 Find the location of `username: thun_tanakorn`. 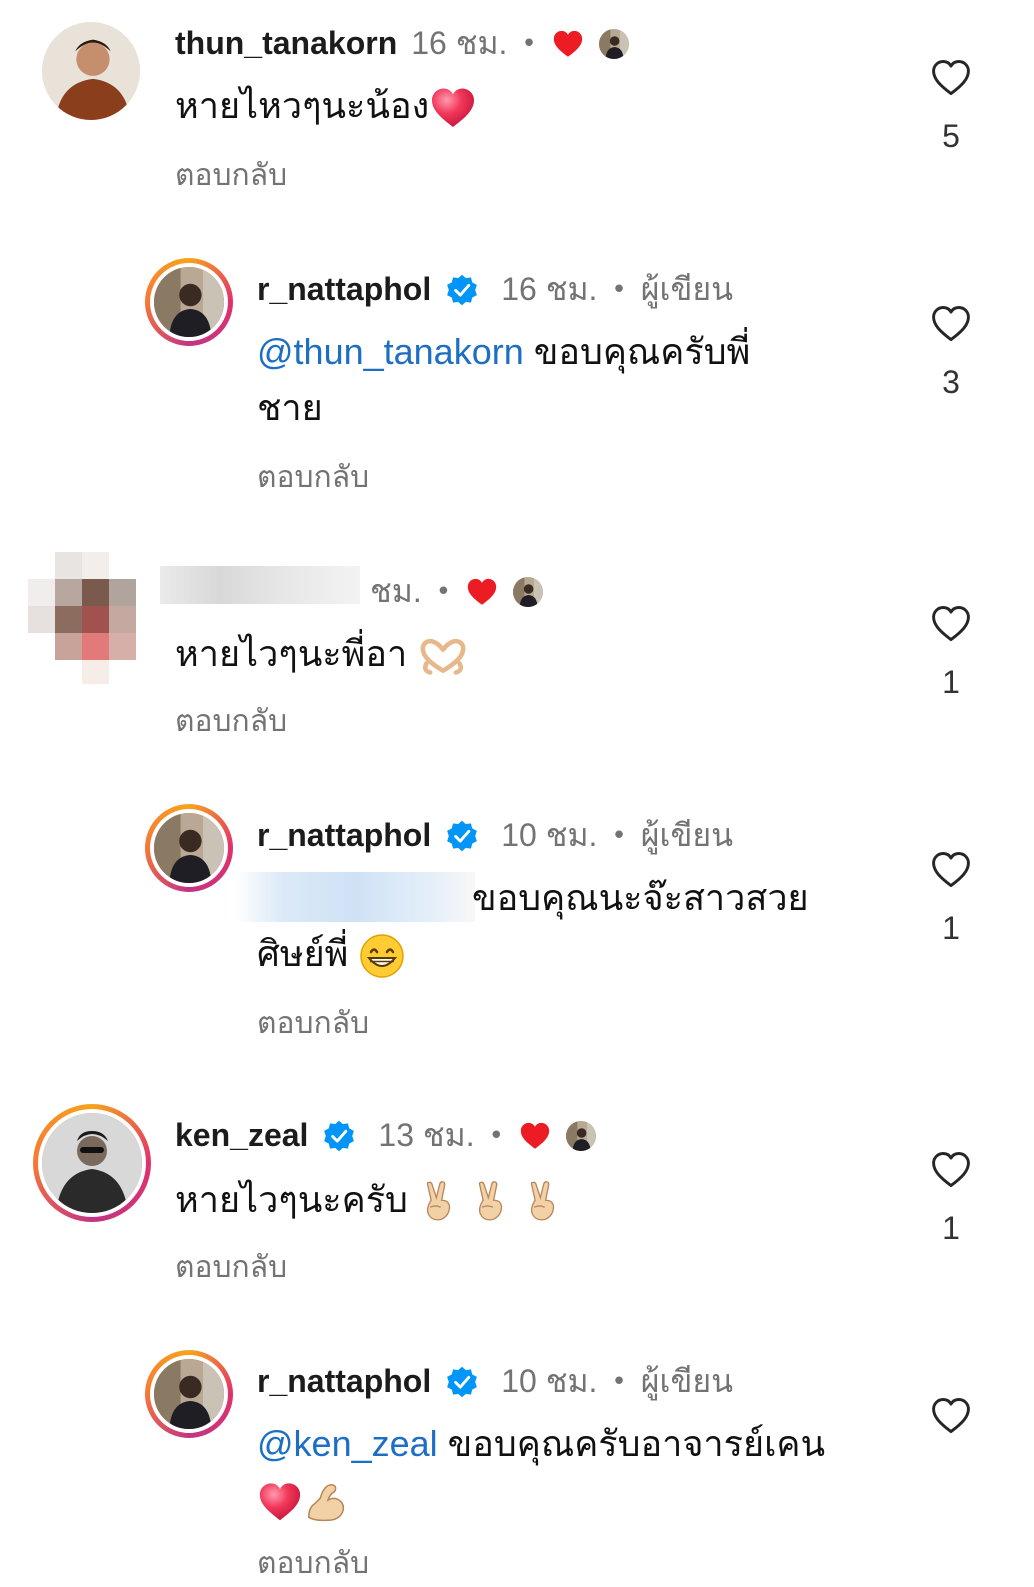

username: thun_tanakorn is located at coordinates (286, 43).